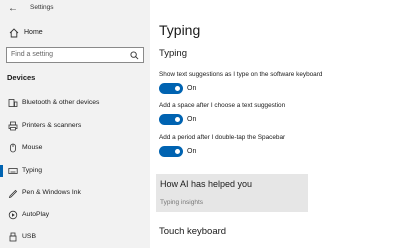  Describe the element at coordinates (29, 236) in the screenshot. I see `sidebar-item-label: USB` at that location.